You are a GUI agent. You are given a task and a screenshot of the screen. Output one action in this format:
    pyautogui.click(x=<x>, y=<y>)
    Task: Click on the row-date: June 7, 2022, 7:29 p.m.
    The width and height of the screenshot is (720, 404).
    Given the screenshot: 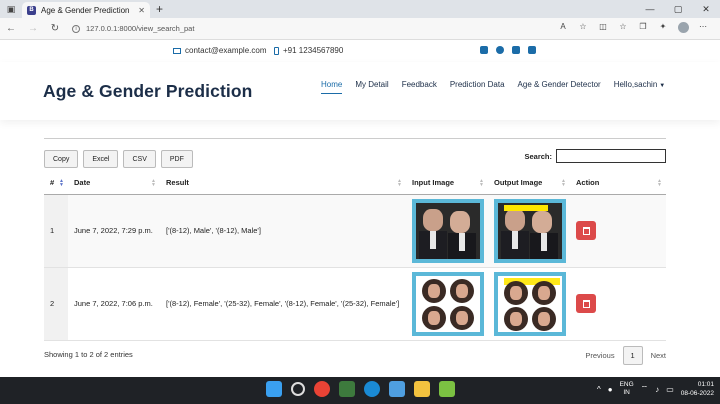 What is the action you would take?
    pyautogui.click(x=114, y=231)
    